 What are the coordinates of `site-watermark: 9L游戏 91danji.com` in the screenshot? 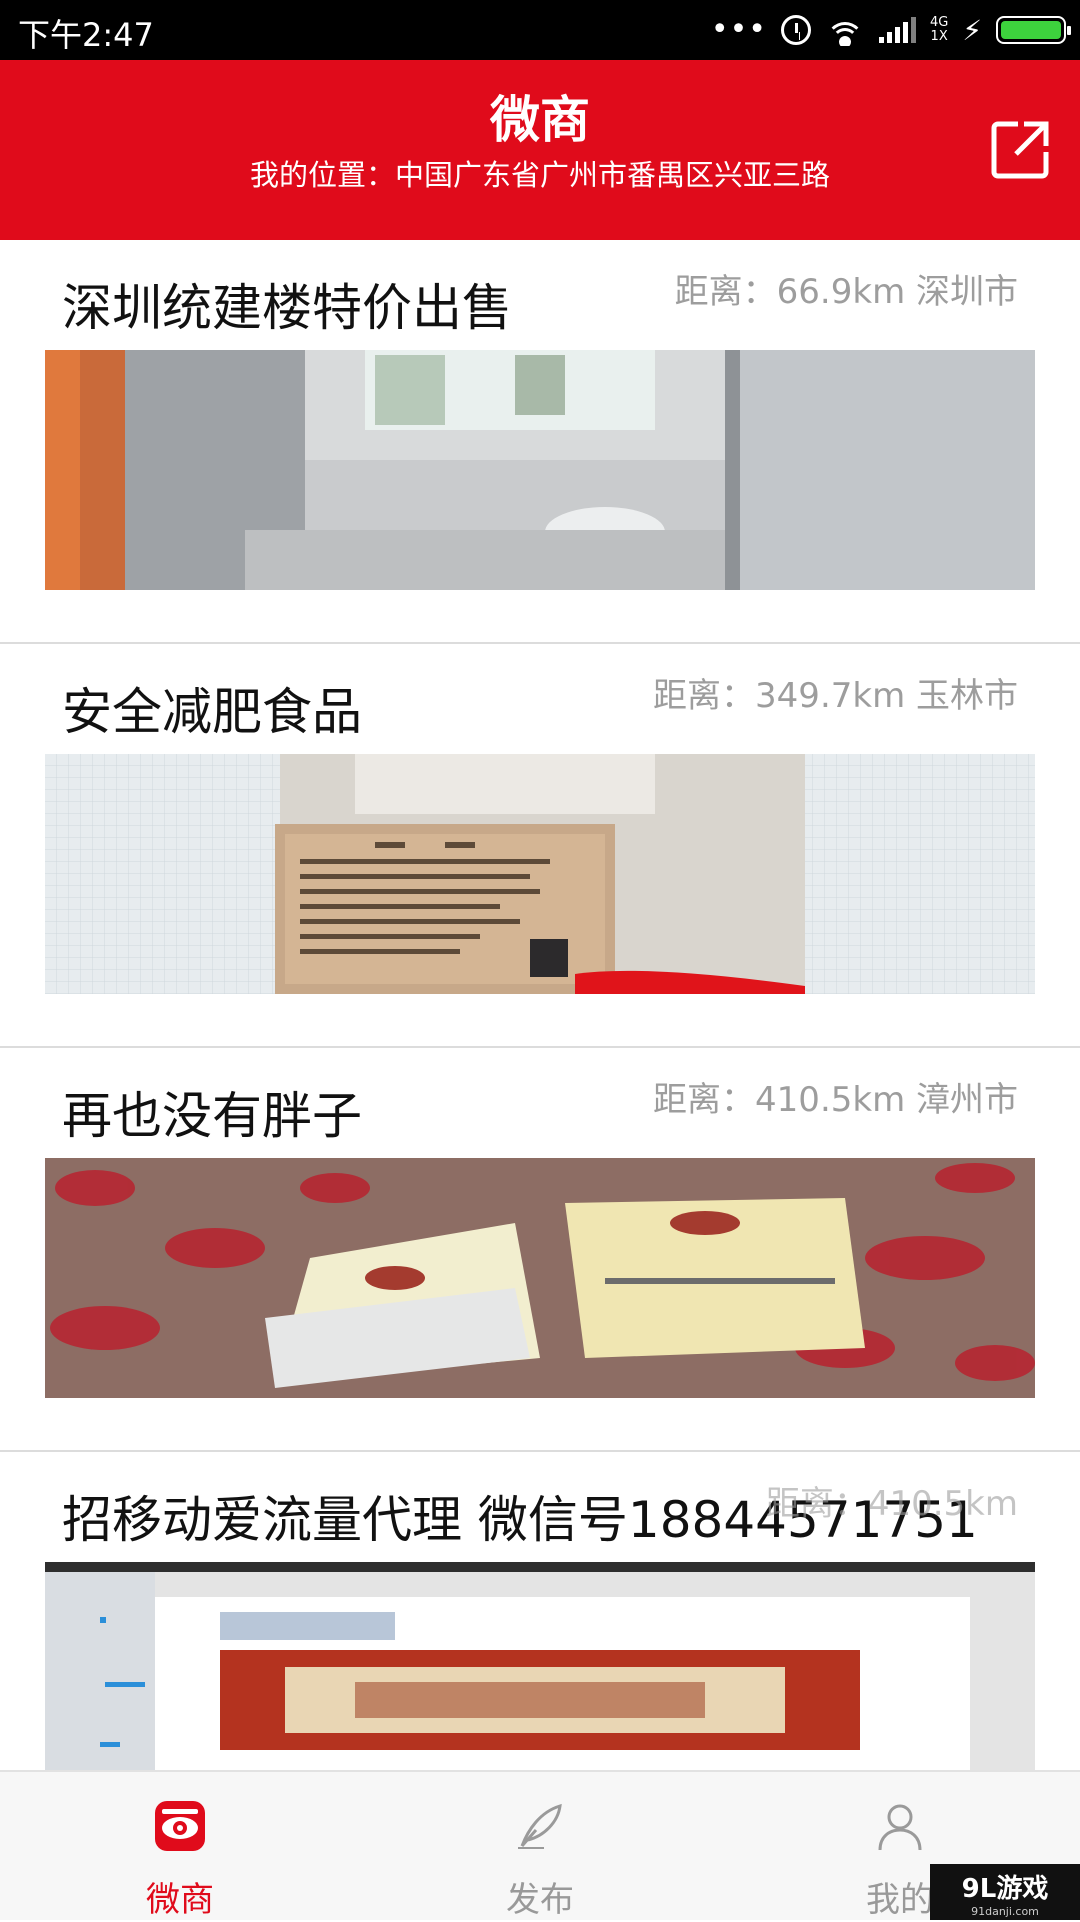 It's located at (1005, 1892).